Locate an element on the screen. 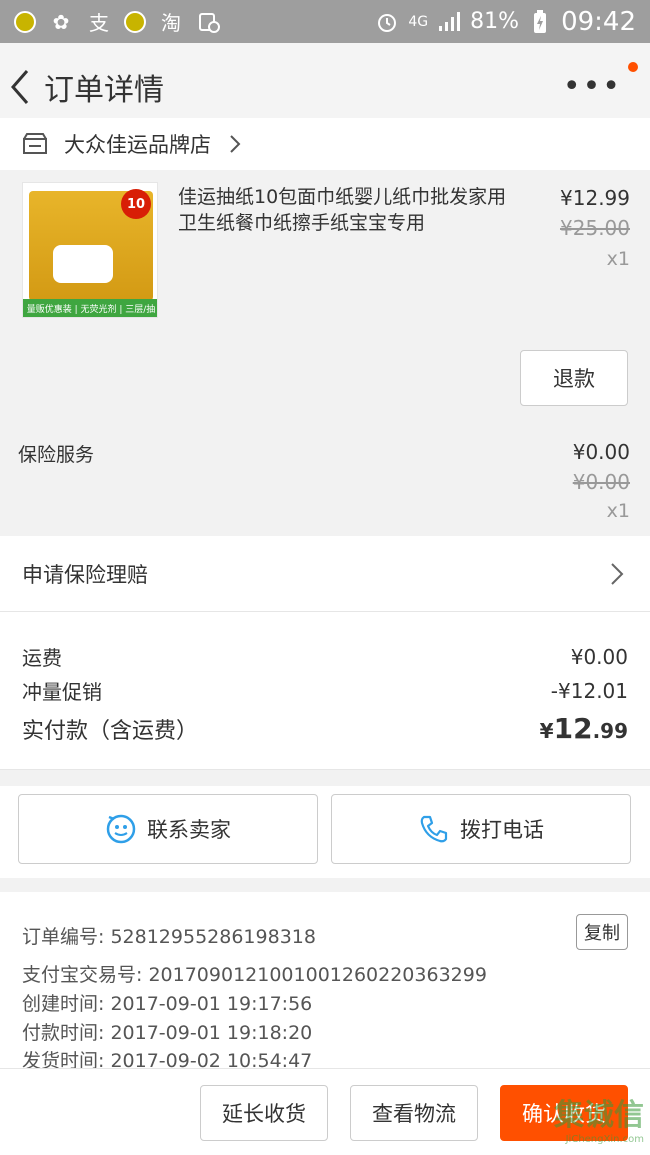  taobao-icon: 淘 is located at coordinates (171, 23).